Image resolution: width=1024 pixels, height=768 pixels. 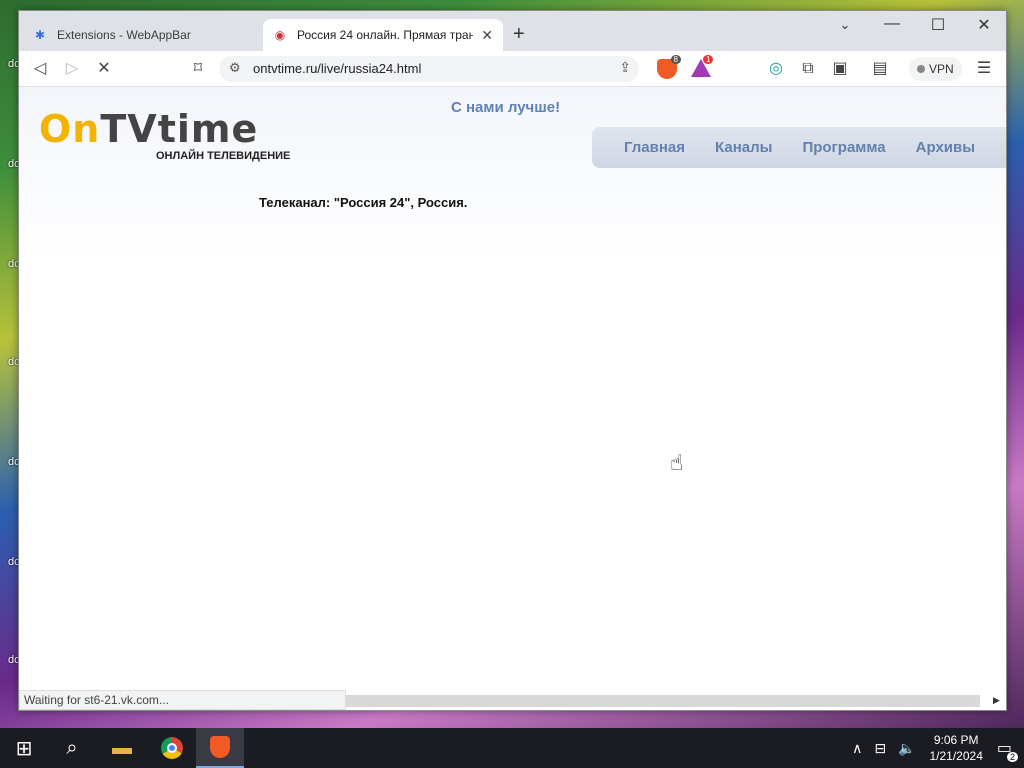 I want to click on show-hidden-icons-icon: ∧, so click(x=857, y=748).